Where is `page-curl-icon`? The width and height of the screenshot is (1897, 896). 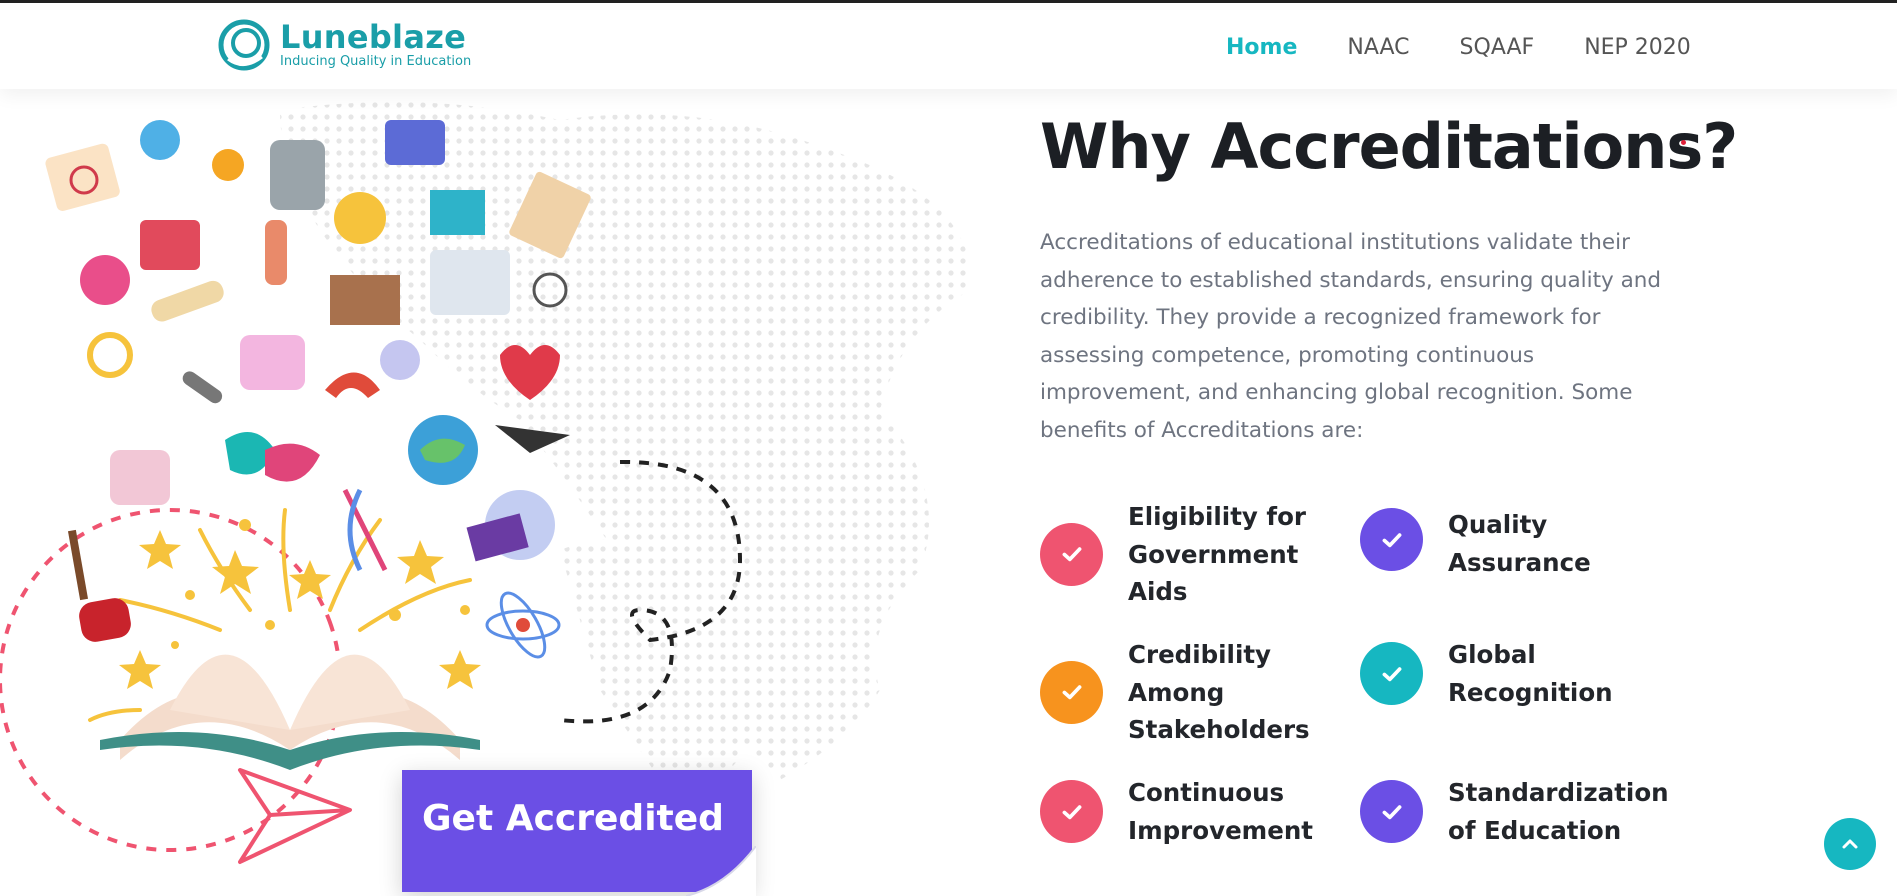 page-curl-icon is located at coordinates (721, 871).